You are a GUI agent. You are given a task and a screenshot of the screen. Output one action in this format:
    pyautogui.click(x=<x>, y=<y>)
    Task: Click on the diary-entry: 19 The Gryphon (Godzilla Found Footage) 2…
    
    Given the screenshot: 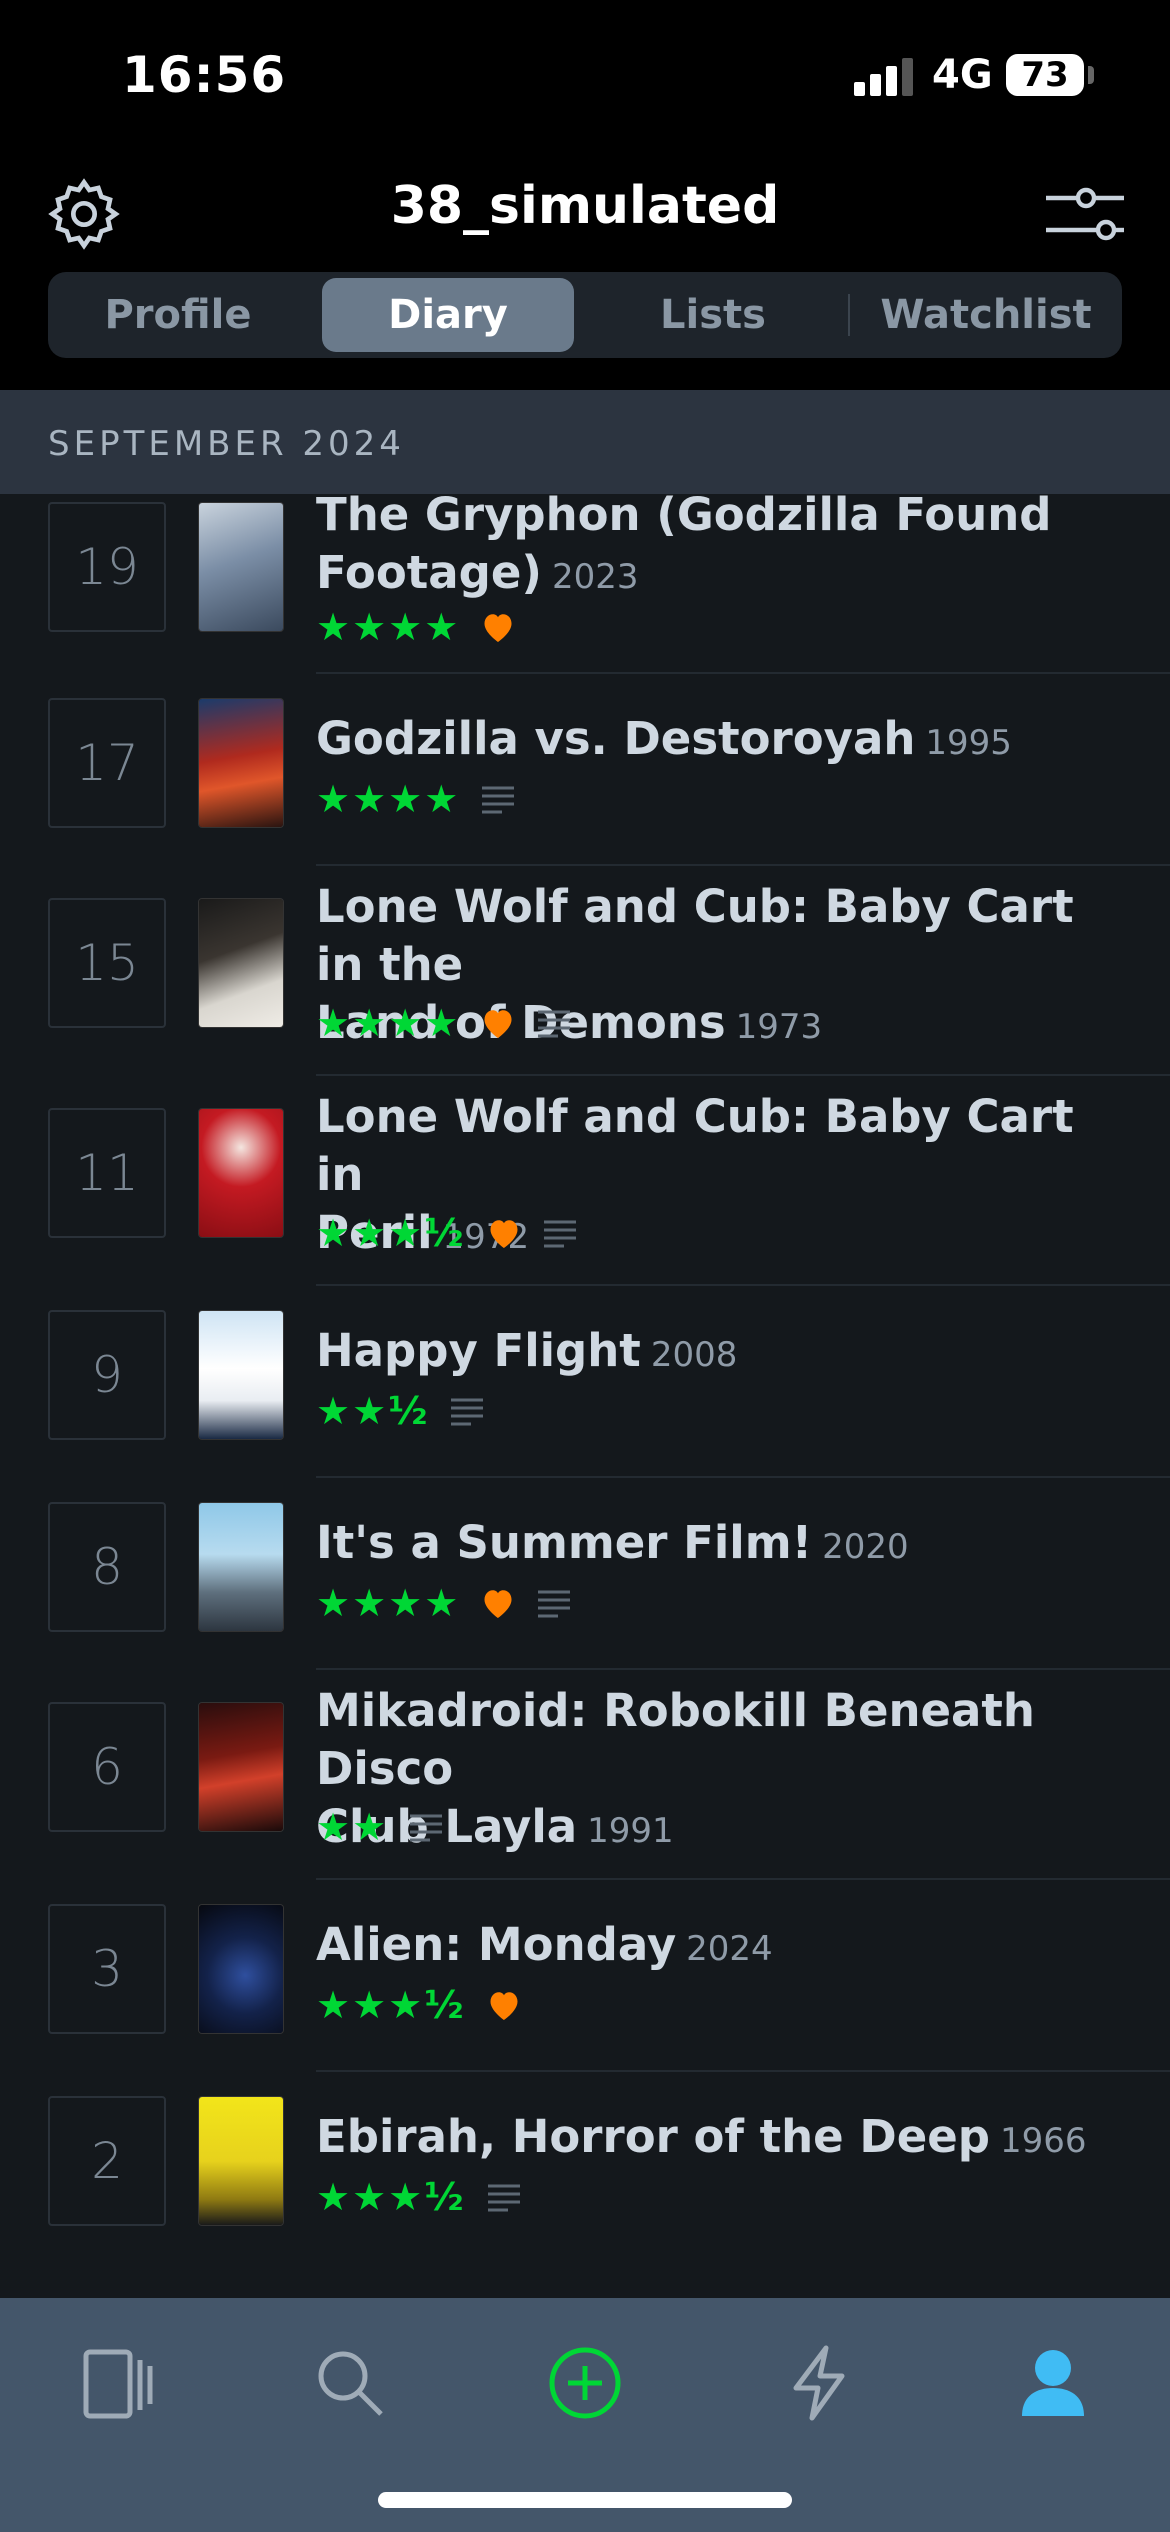 What is the action you would take?
    pyautogui.click(x=585, y=581)
    